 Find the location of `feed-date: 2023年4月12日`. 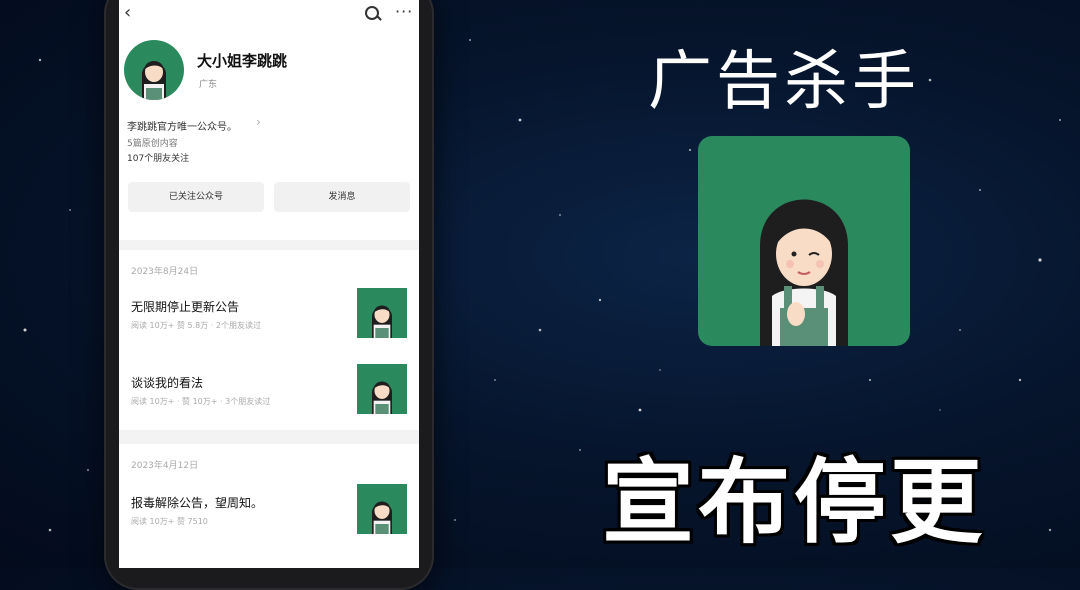

feed-date: 2023年4月12日 is located at coordinates (165, 466).